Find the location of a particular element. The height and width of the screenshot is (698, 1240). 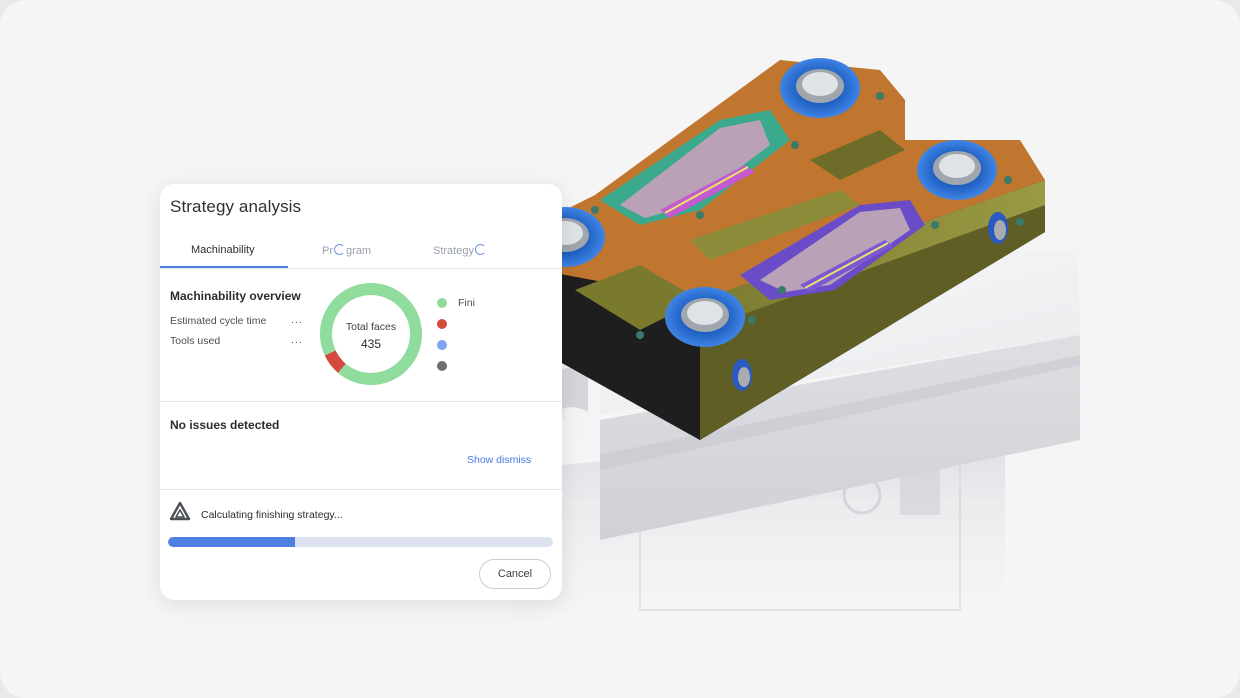

tab-strategy: Strategy is located at coordinates (460, 250).